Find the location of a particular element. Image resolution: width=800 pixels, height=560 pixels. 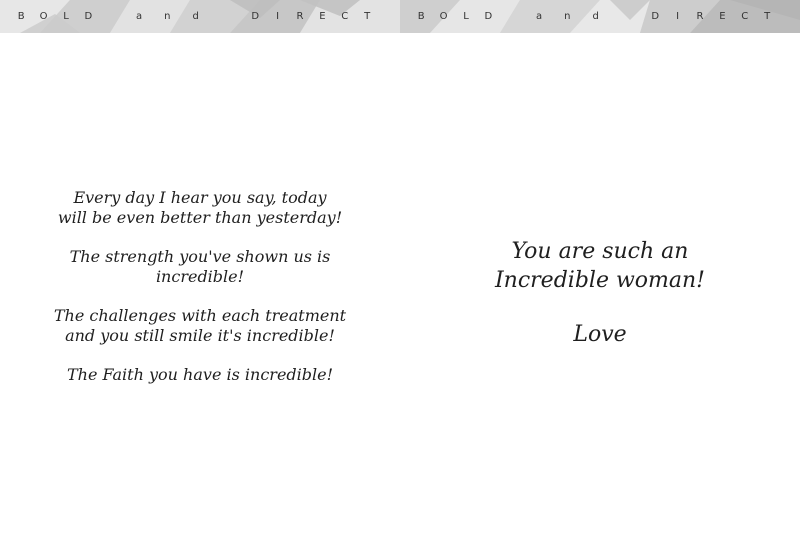

poem-line: The strength you've shown us is is located at coordinates (200, 256).